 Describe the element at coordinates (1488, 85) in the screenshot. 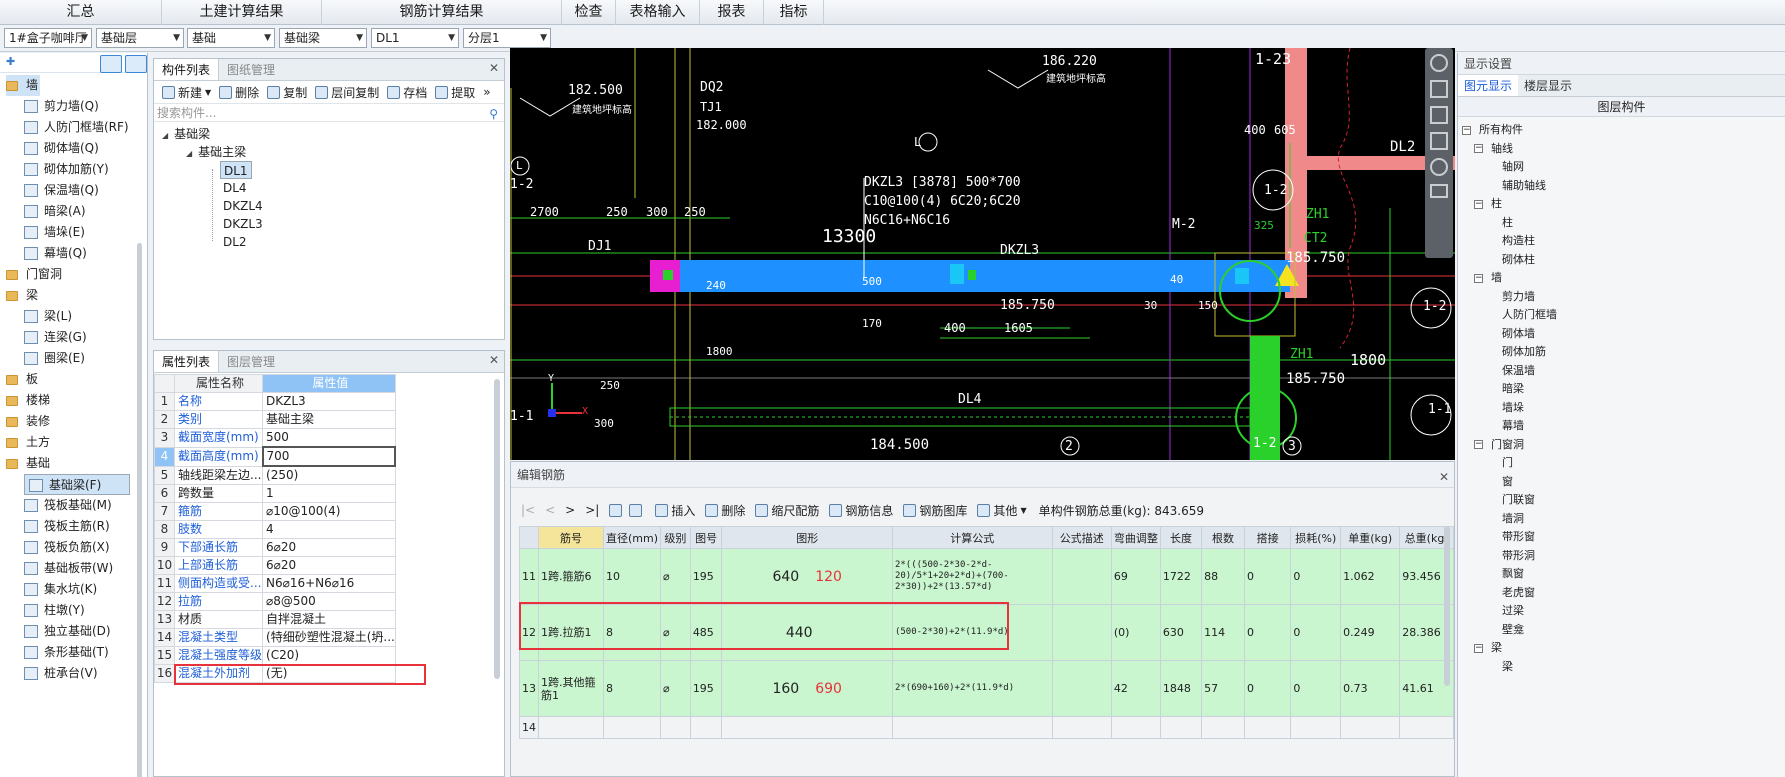

I see `tab-element-display: 图元显示` at that location.